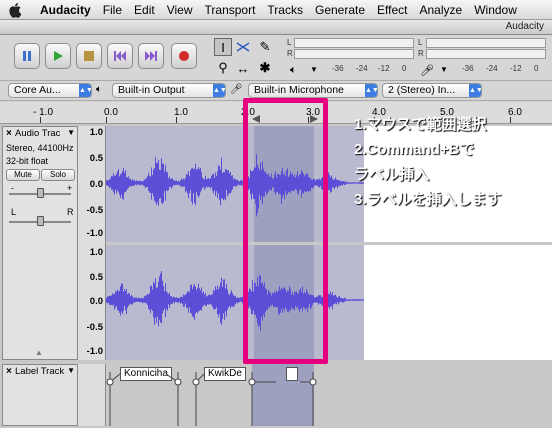  I want to click on time-shift-tool: ↔, so click(243, 68).